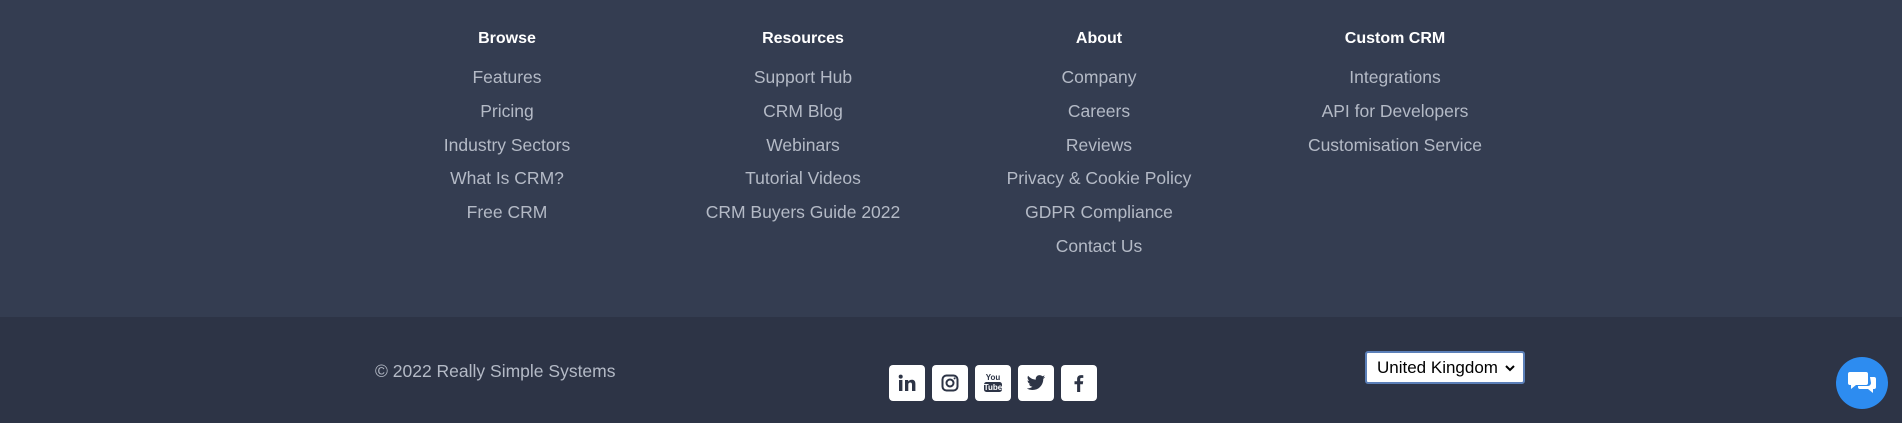  I want to click on link-webinars: Webinars, so click(803, 145).